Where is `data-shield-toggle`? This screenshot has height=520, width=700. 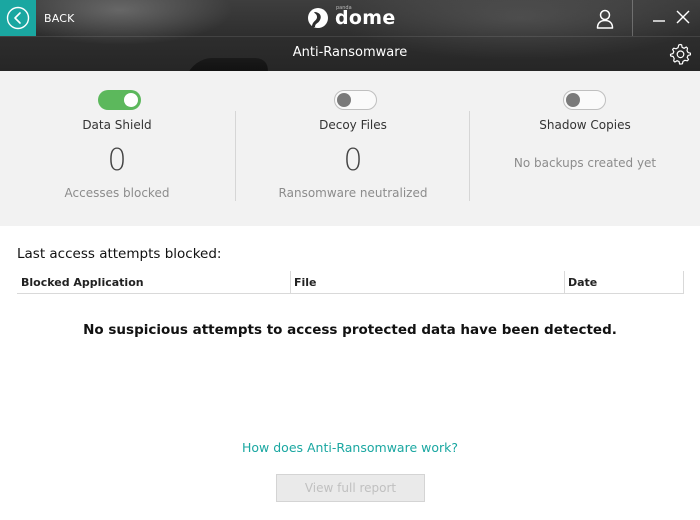 data-shield-toggle is located at coordinates (119, 100).